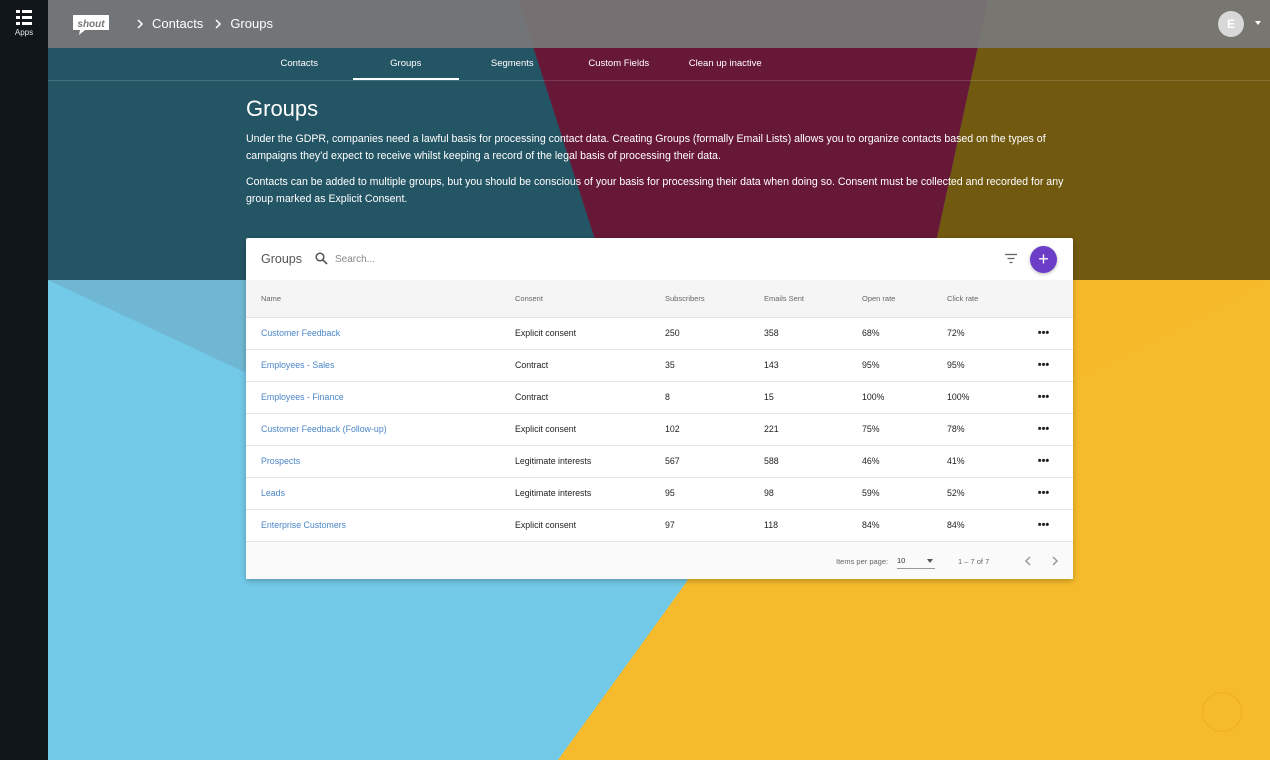  I want to click on dropdown-arrow-icon, so click(930, 561).